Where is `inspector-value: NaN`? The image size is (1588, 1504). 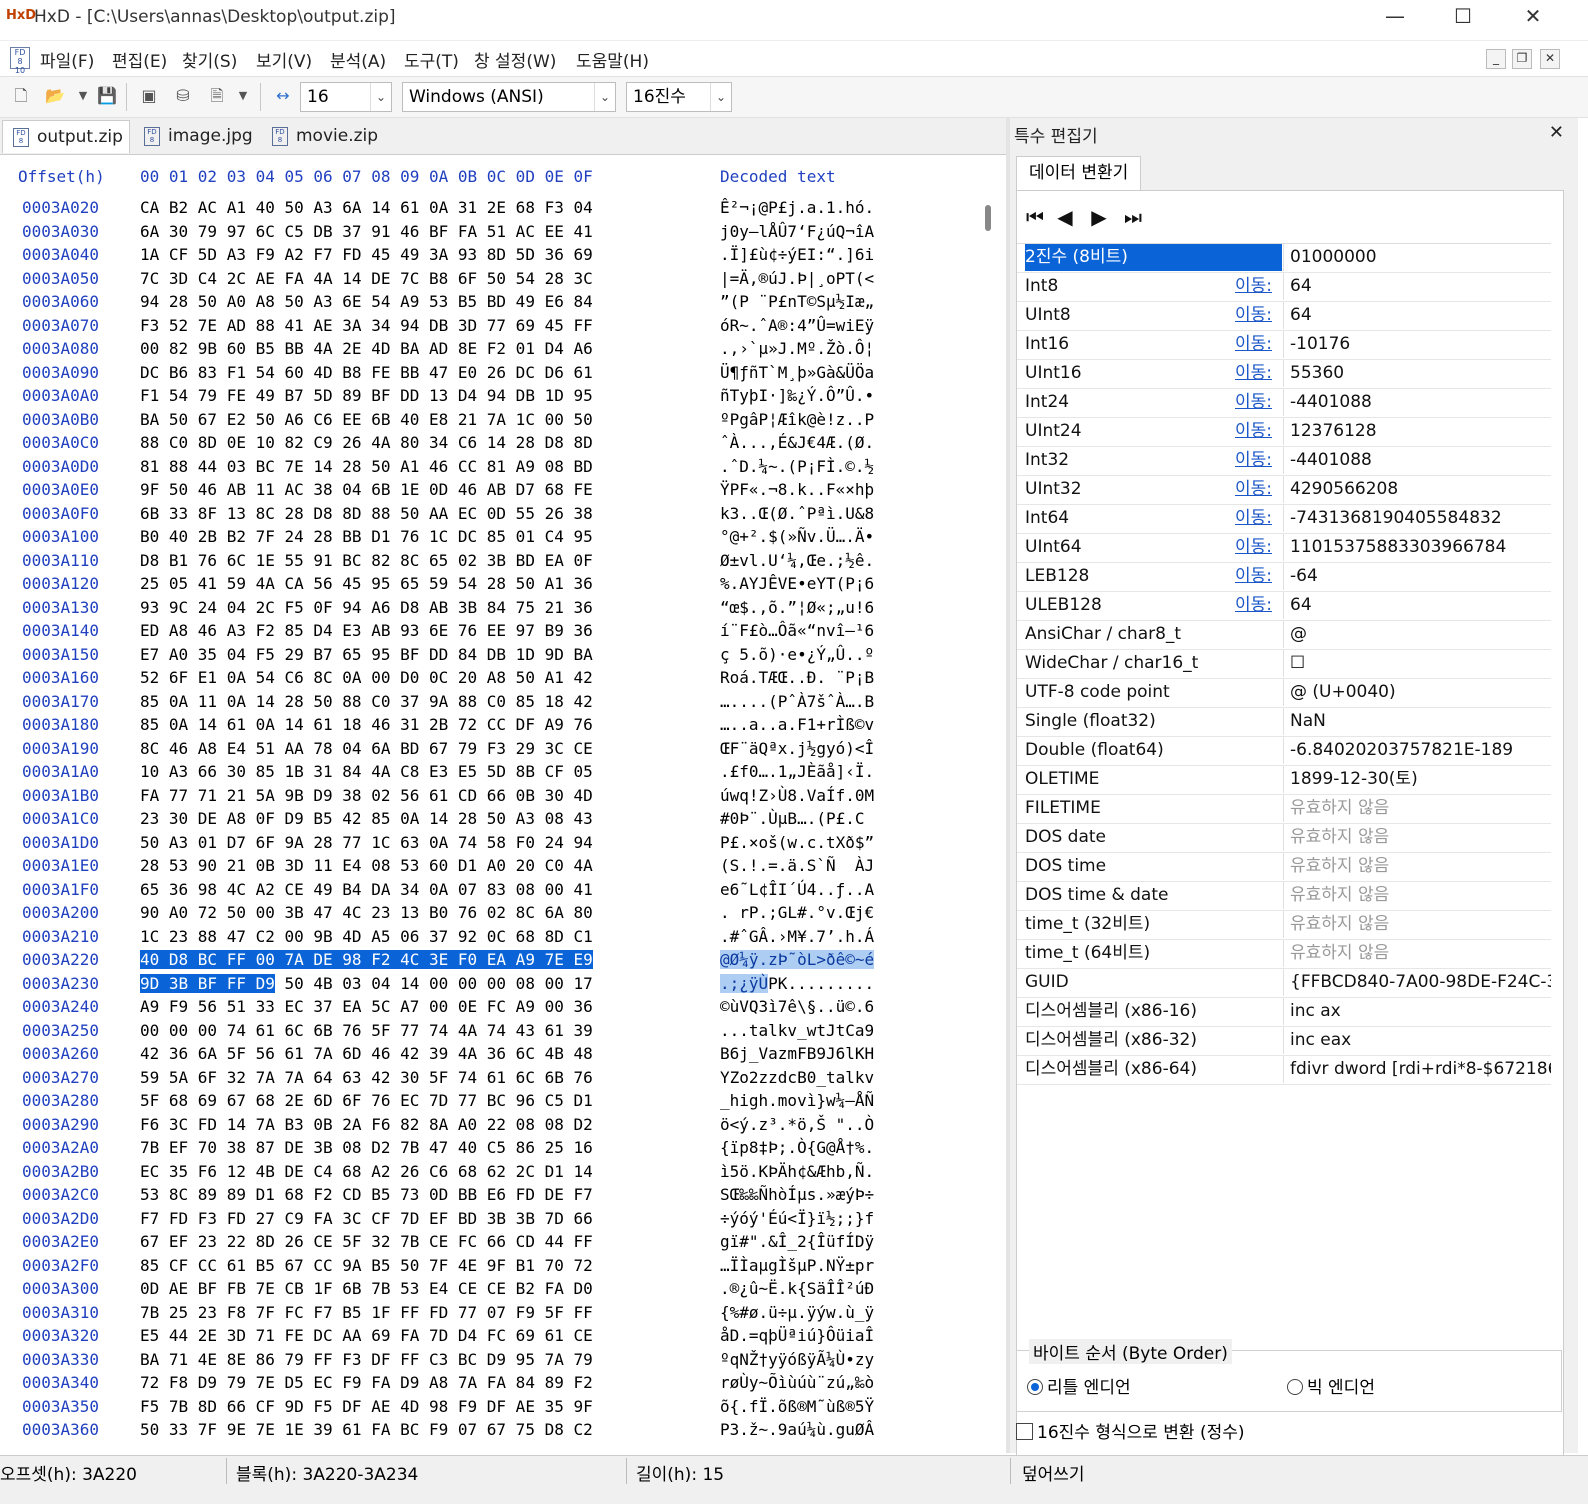
inspector-value: NaN is located at coordinates (1417, 721).